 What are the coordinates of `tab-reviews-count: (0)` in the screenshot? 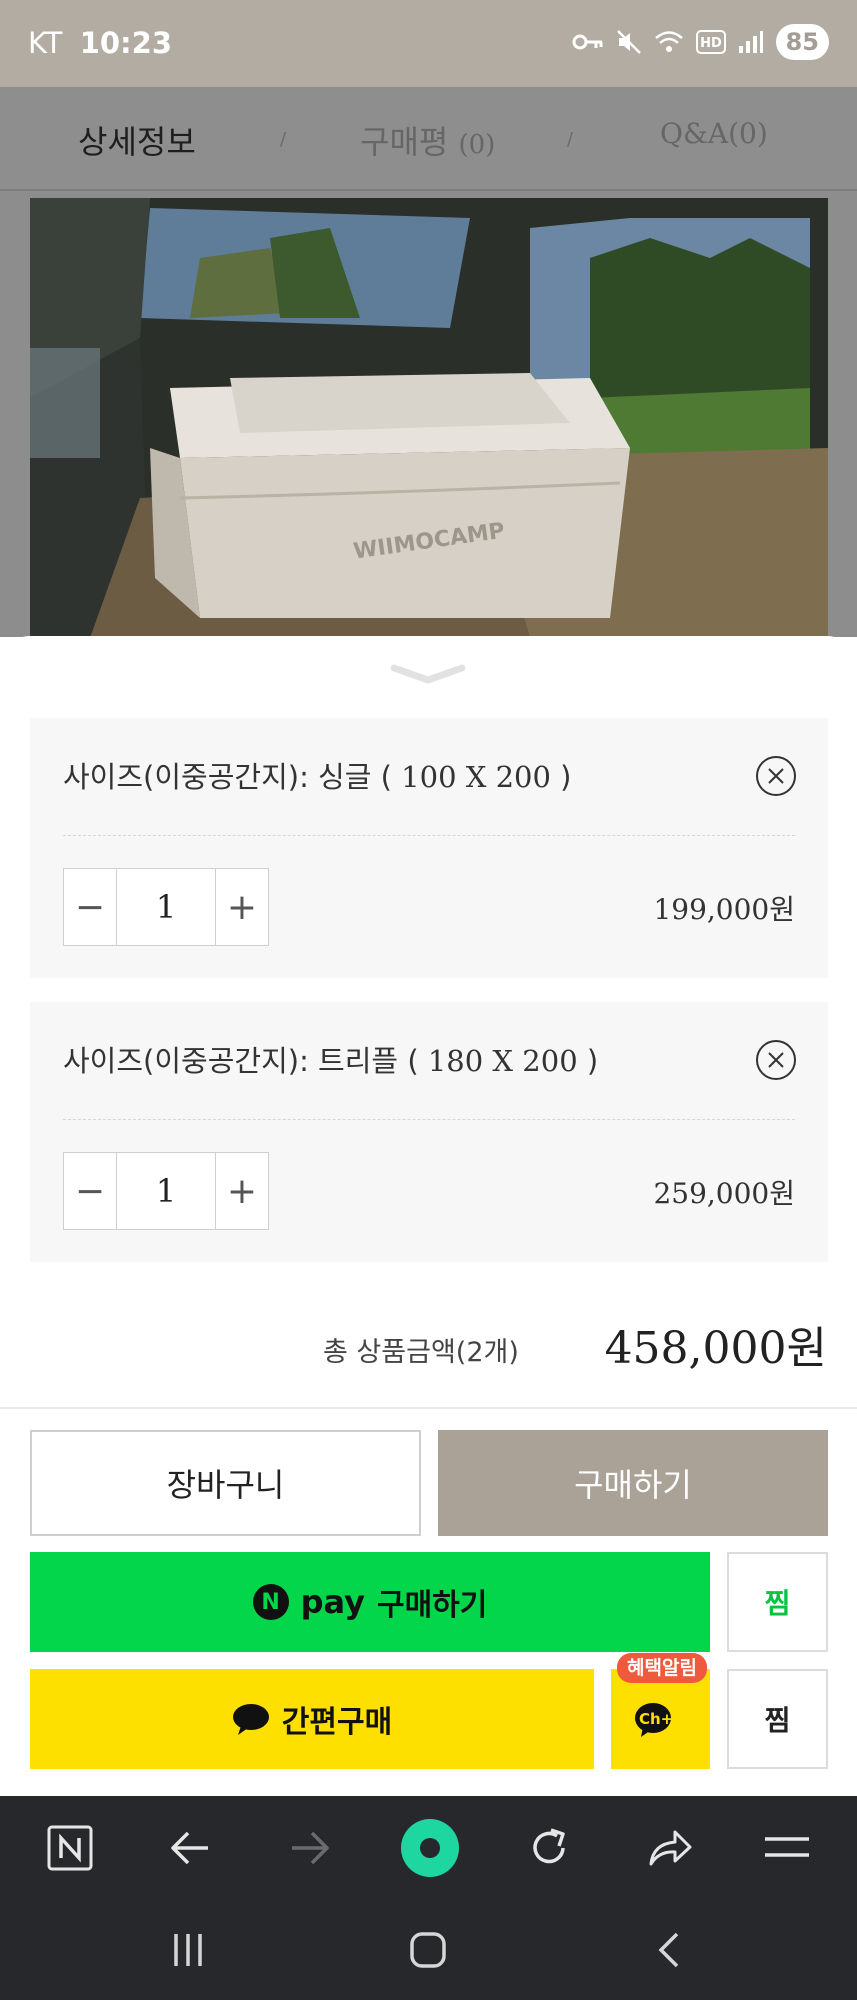 It's located at (477, 145).